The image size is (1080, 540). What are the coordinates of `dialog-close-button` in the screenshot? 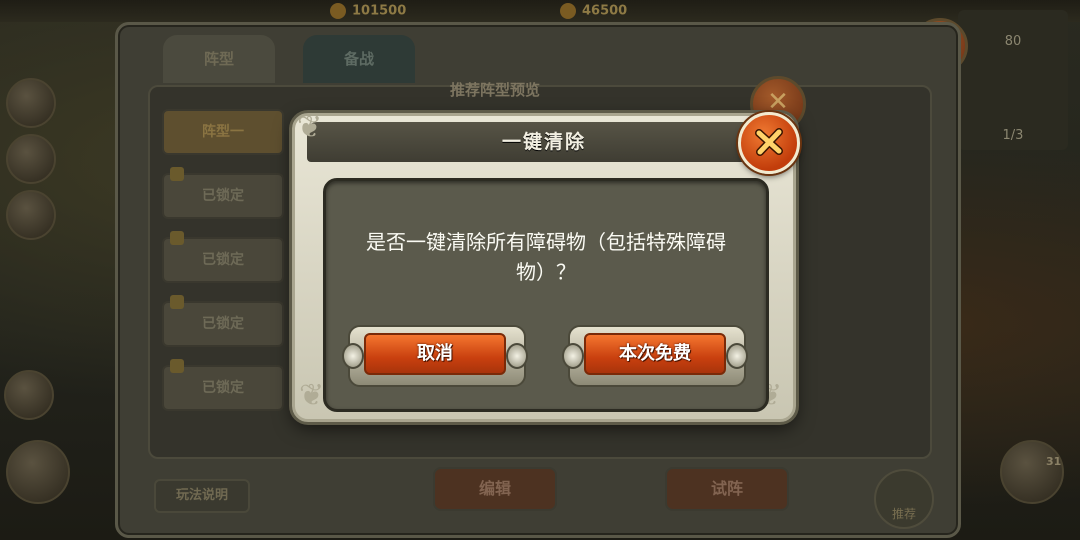 It's located at (769, 143).